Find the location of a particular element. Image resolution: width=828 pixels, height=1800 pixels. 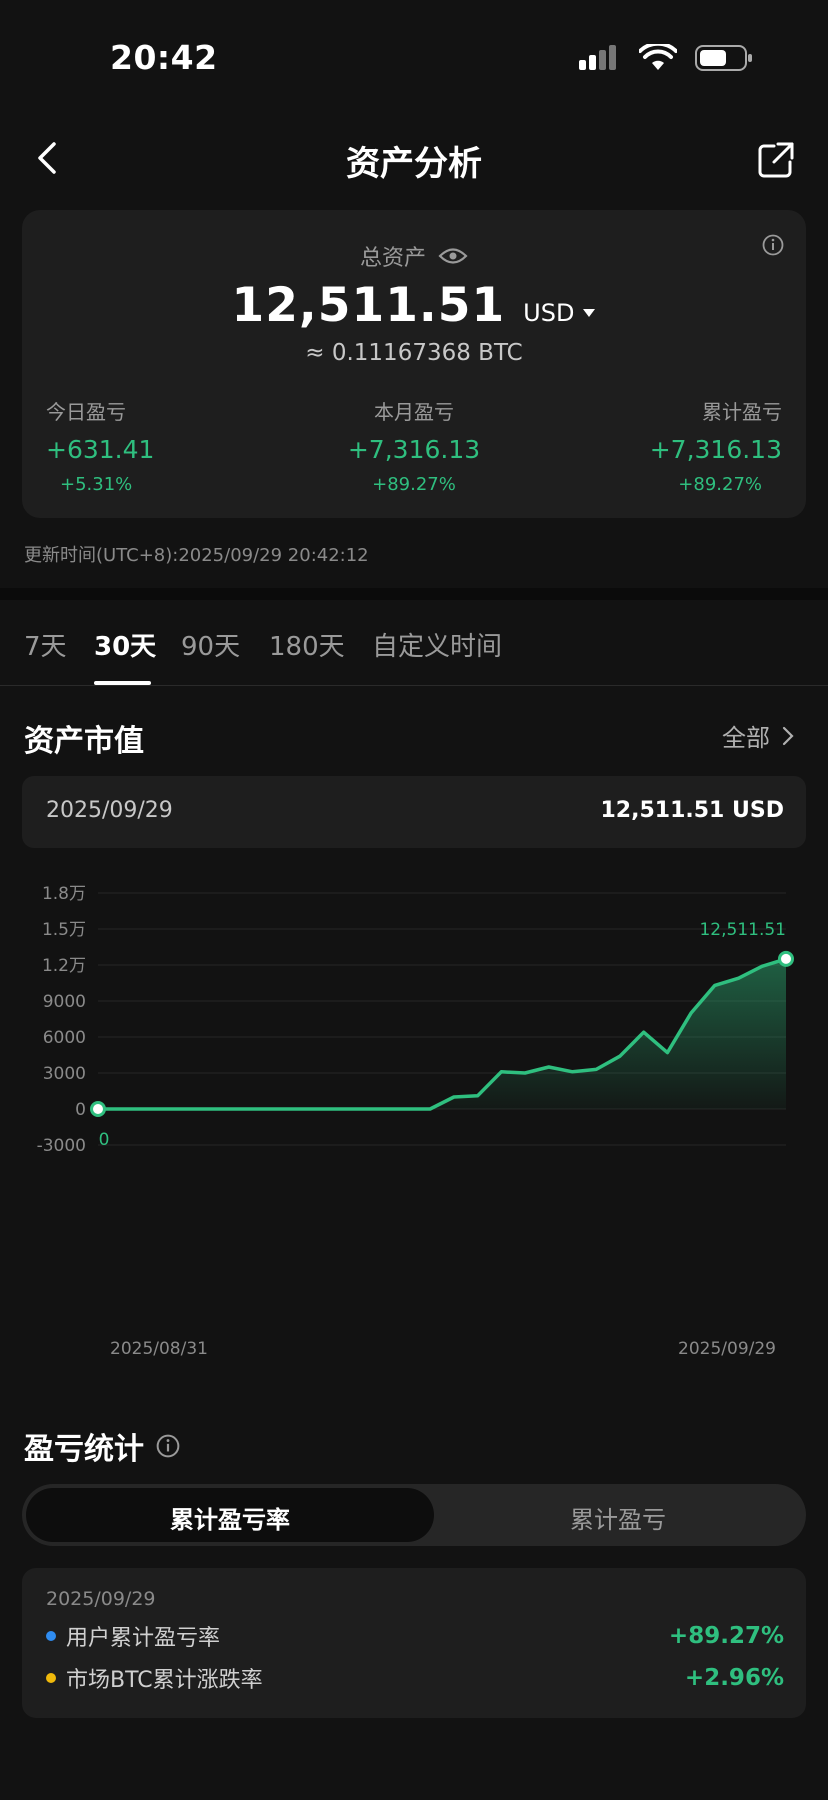

pnl-stats-header: 盈亏统计 is located at coordinates (102, 1446).